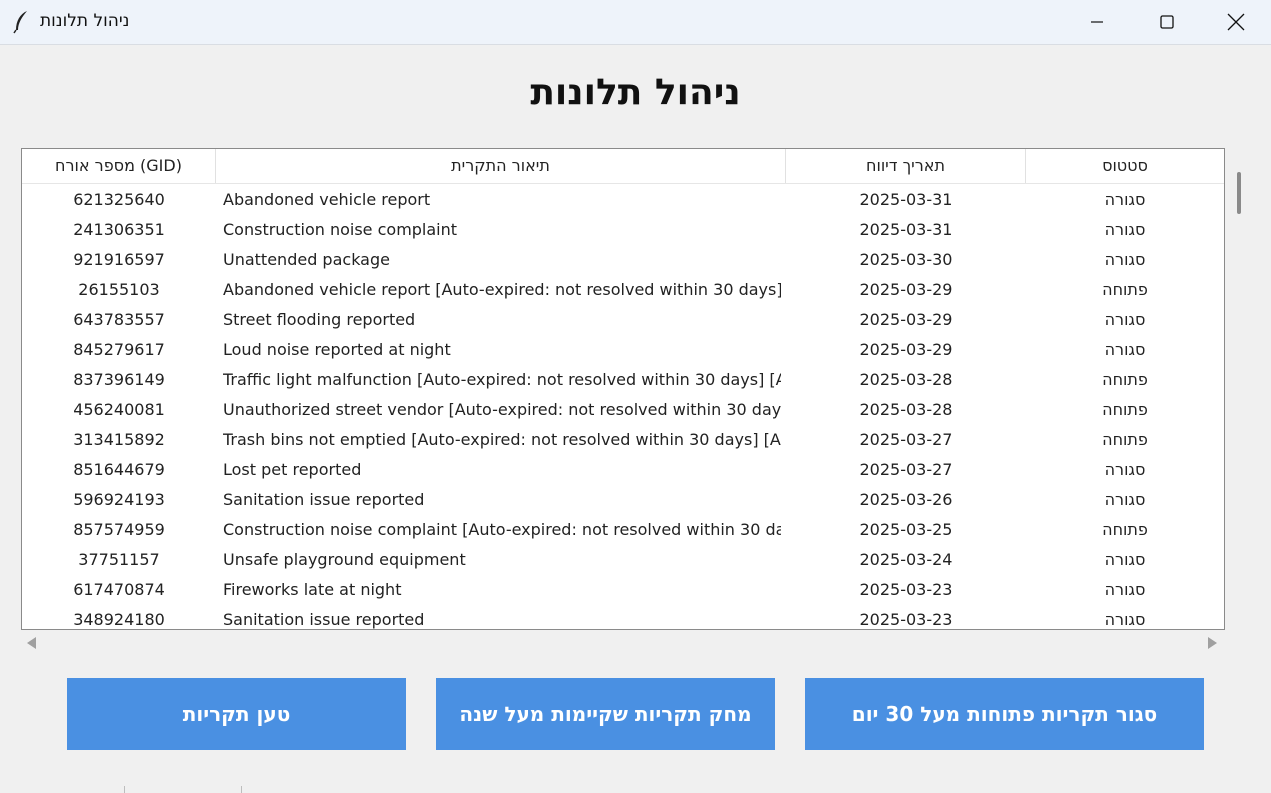 Image resolution: width=1271 pixels, height=793 pixels. Describe the element at coordinates (119, 499) in the screenshot. I see `cell-gid: 596924193` at that location.